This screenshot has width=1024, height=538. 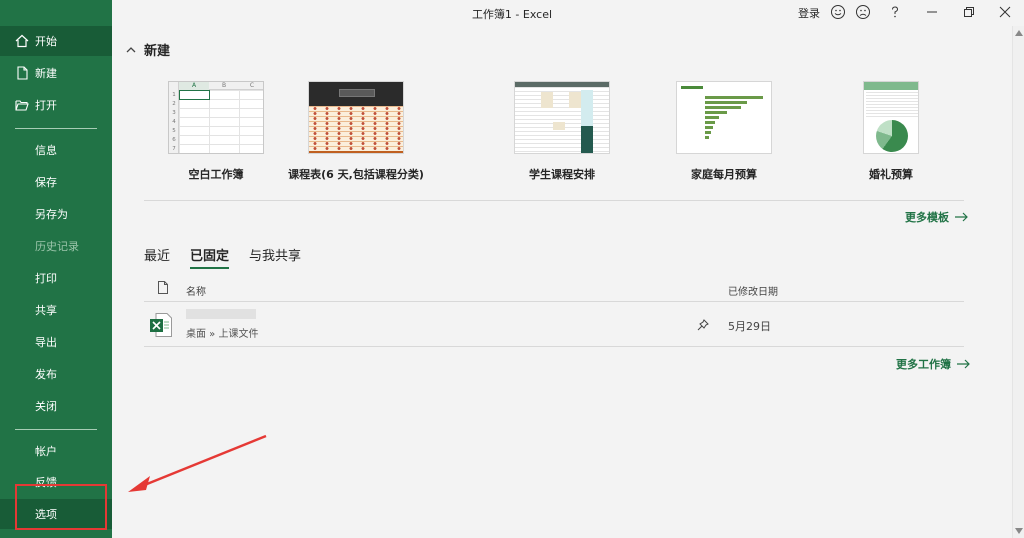 What do you see at coordinates (753, 290) in the screenshot?
I see `column-modified: 已修改日期` at bounding box center [753, 290].